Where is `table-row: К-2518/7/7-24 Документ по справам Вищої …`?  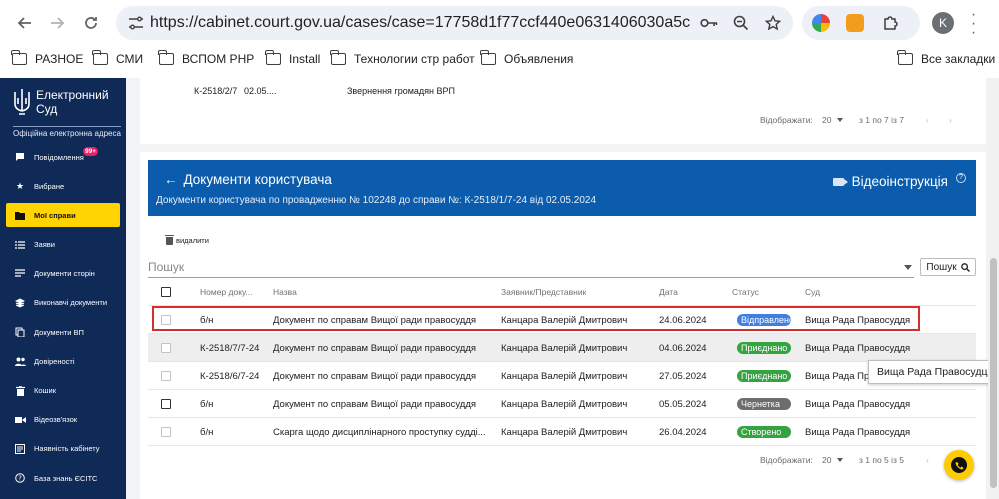 table-row: К-2518/7/7-24 Документ по справам Вищої … is located at coordinates (562, 348).